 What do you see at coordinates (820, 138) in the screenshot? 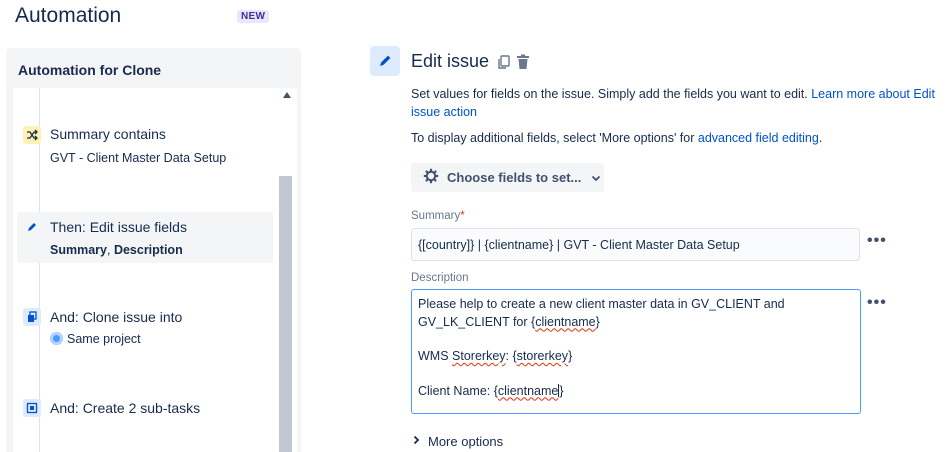
I see `hint-end: .` at bounding box center [820, 138].